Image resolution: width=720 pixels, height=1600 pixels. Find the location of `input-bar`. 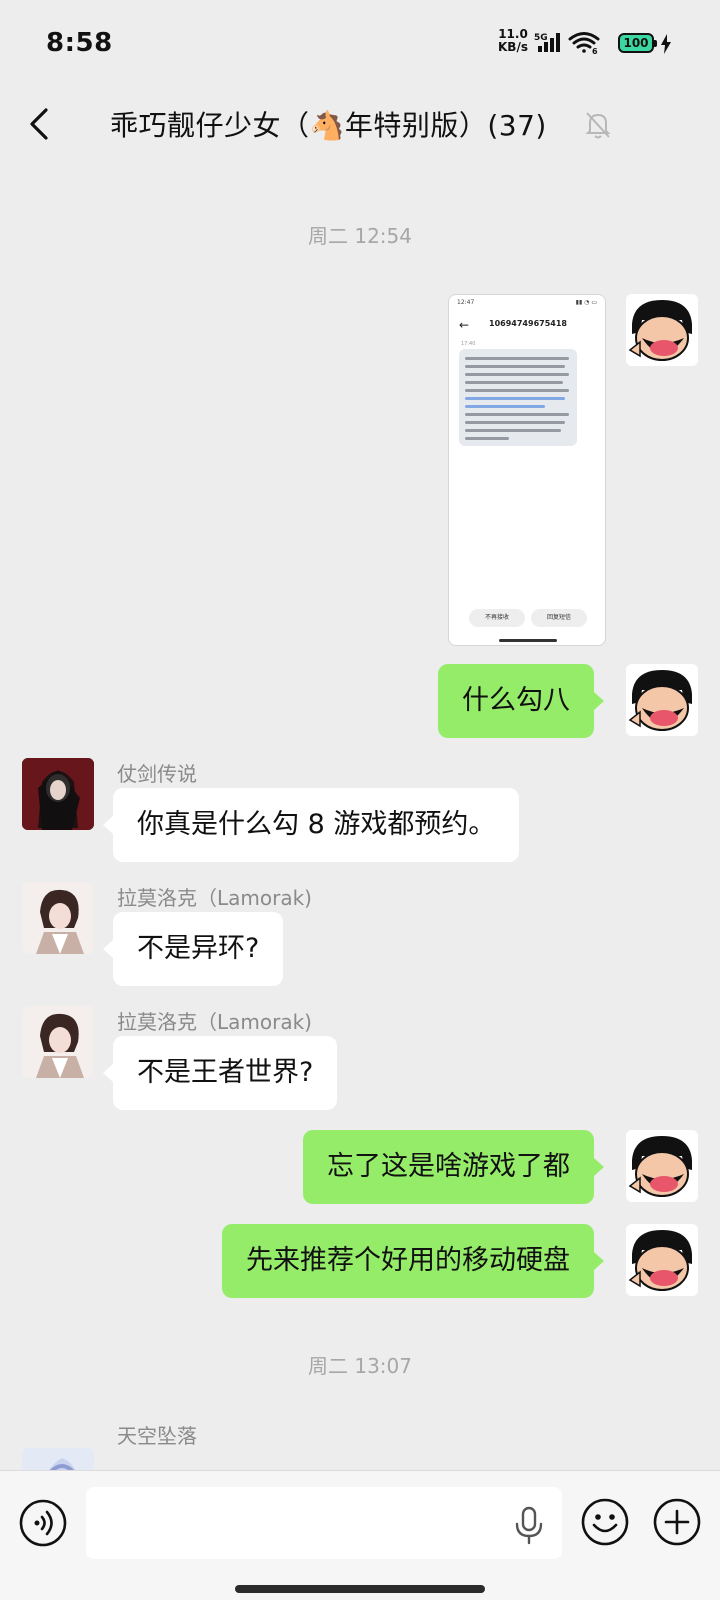

input-bar is located at coordinates (360, 1535).